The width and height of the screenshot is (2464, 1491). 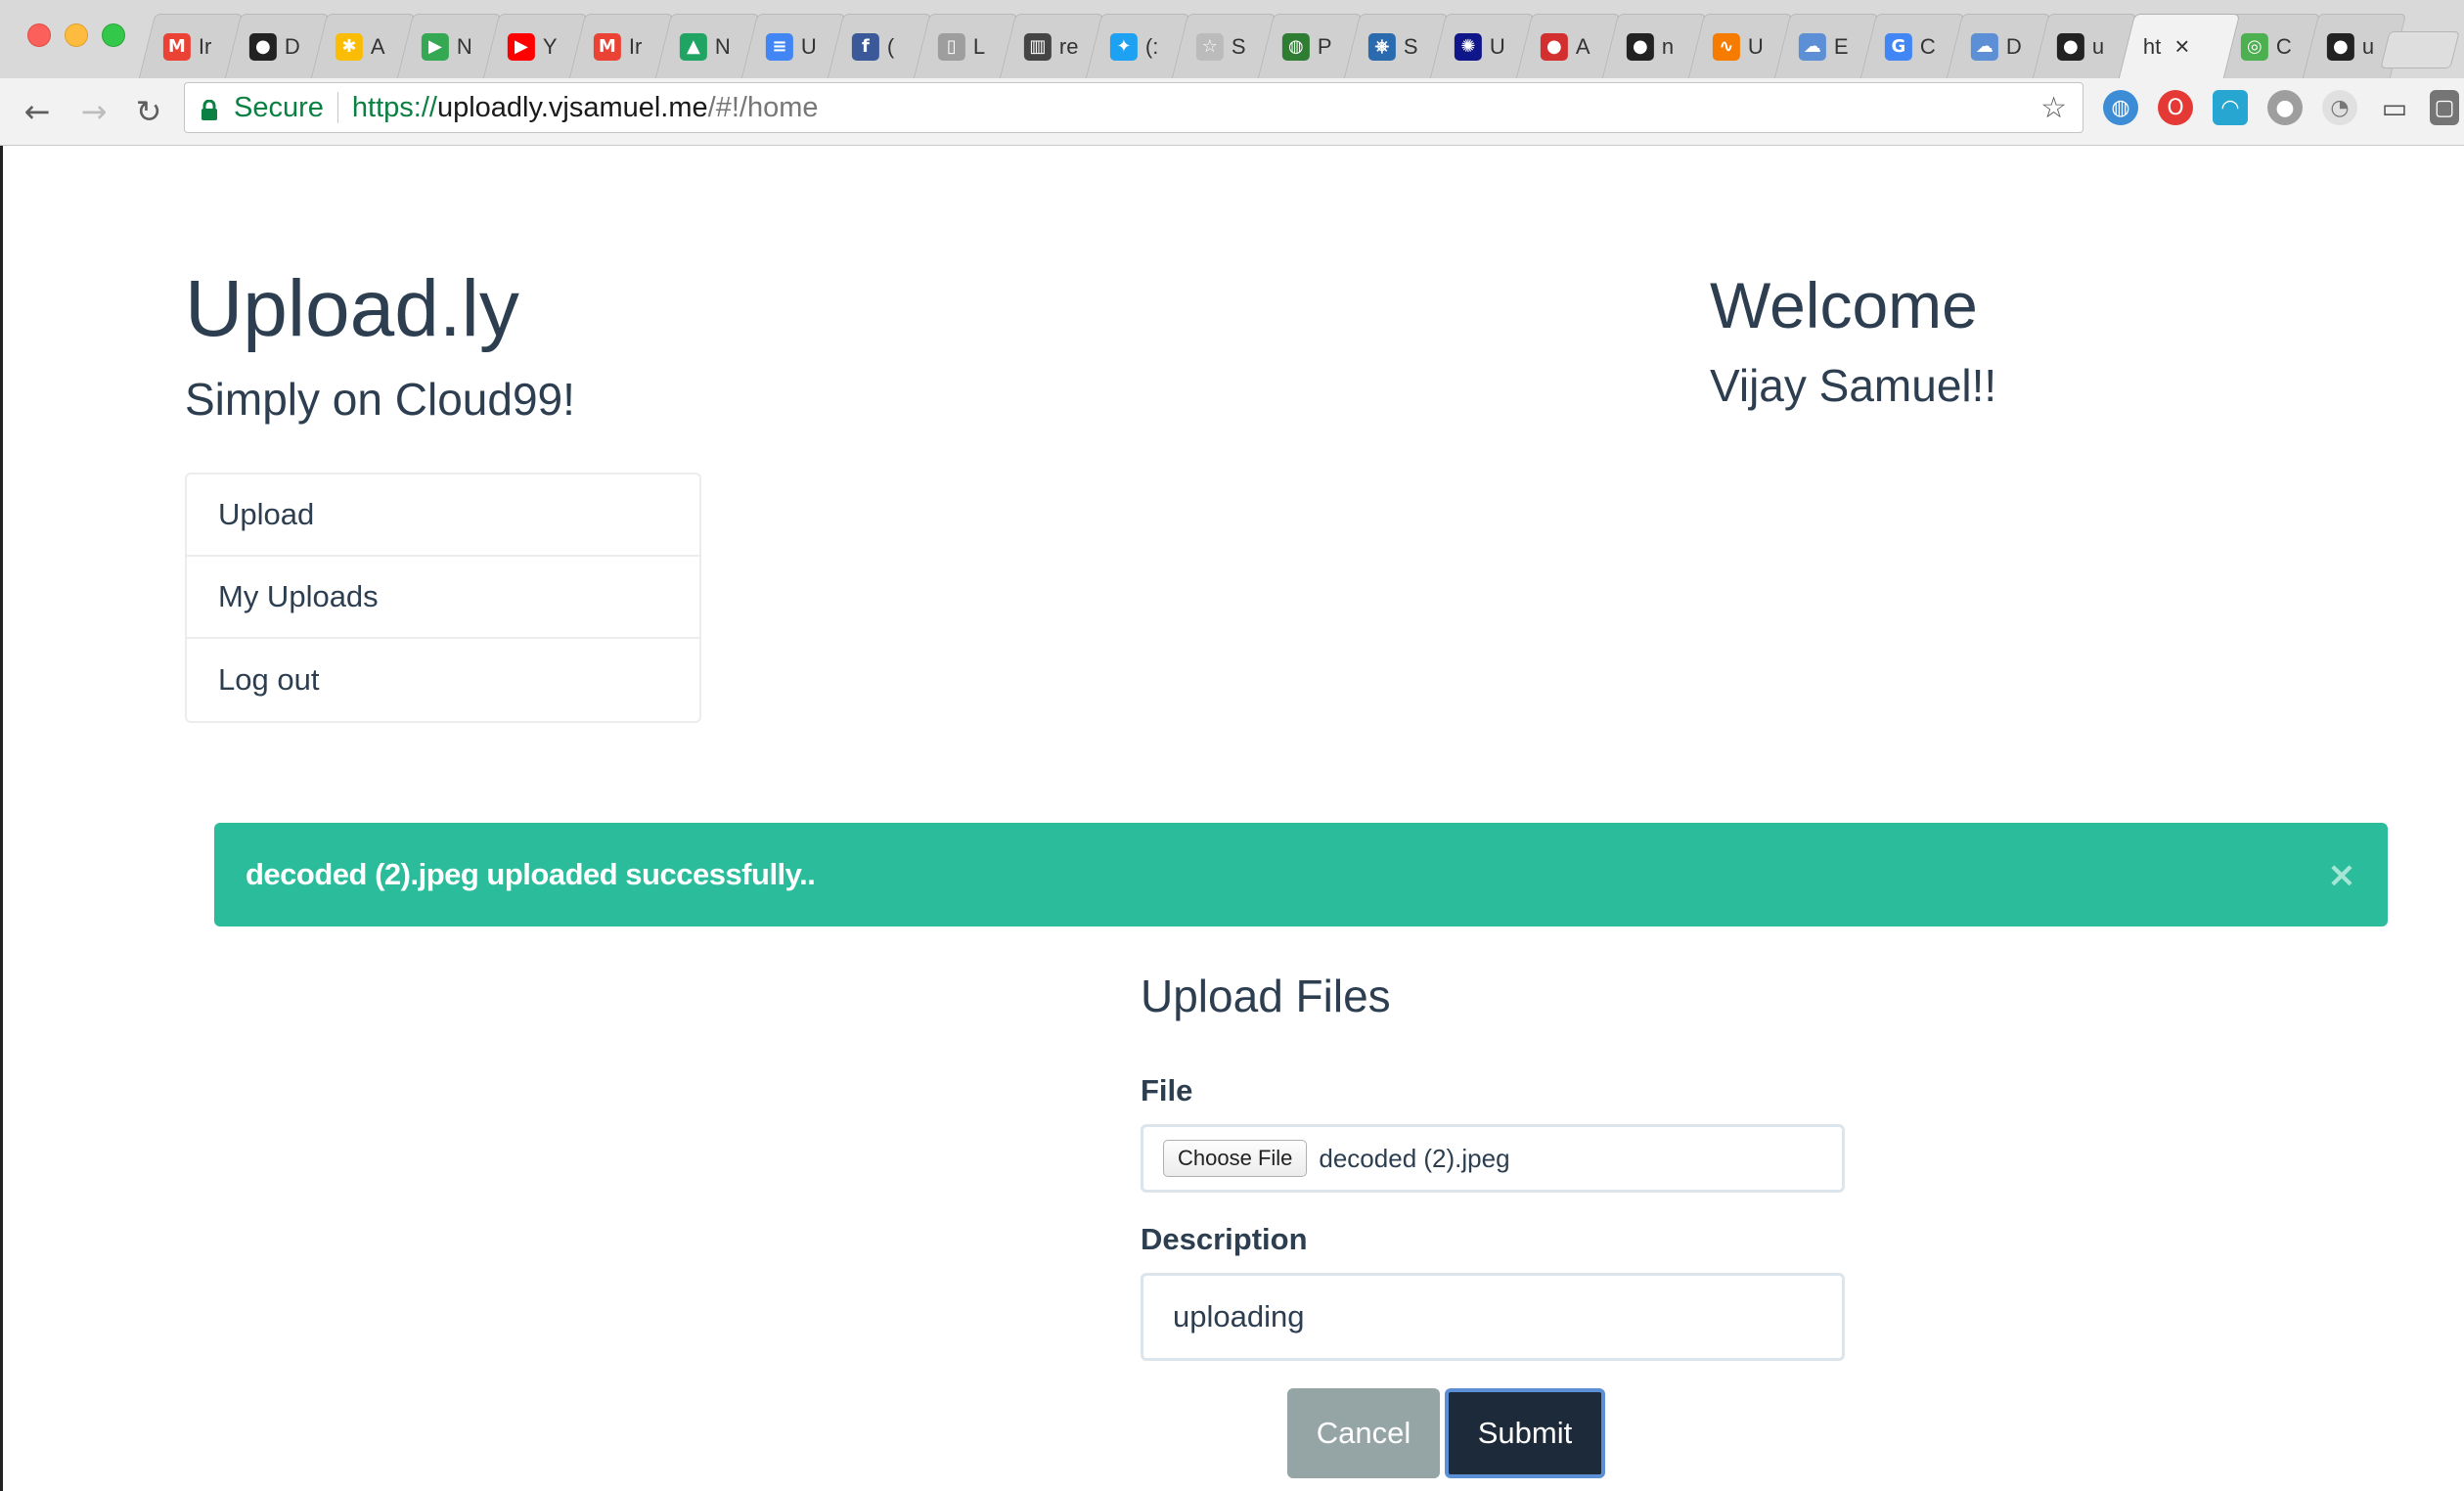 I want to click on photos-icon: ✱, so click(x=349, y=46).